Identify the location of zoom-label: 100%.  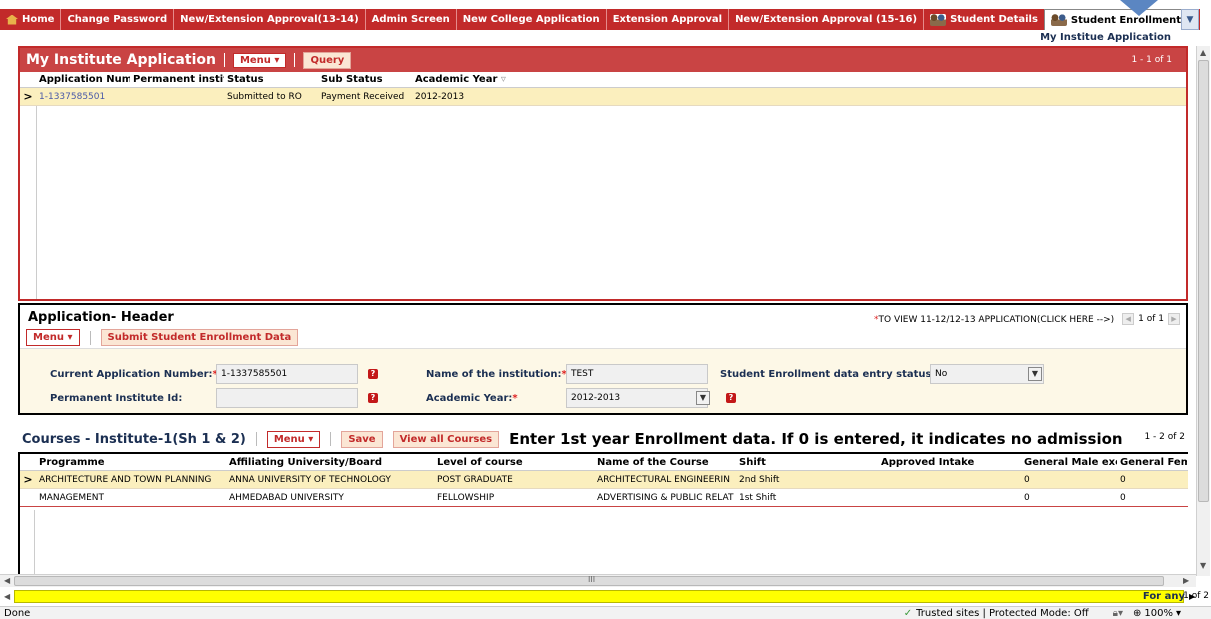
(1158, 613).